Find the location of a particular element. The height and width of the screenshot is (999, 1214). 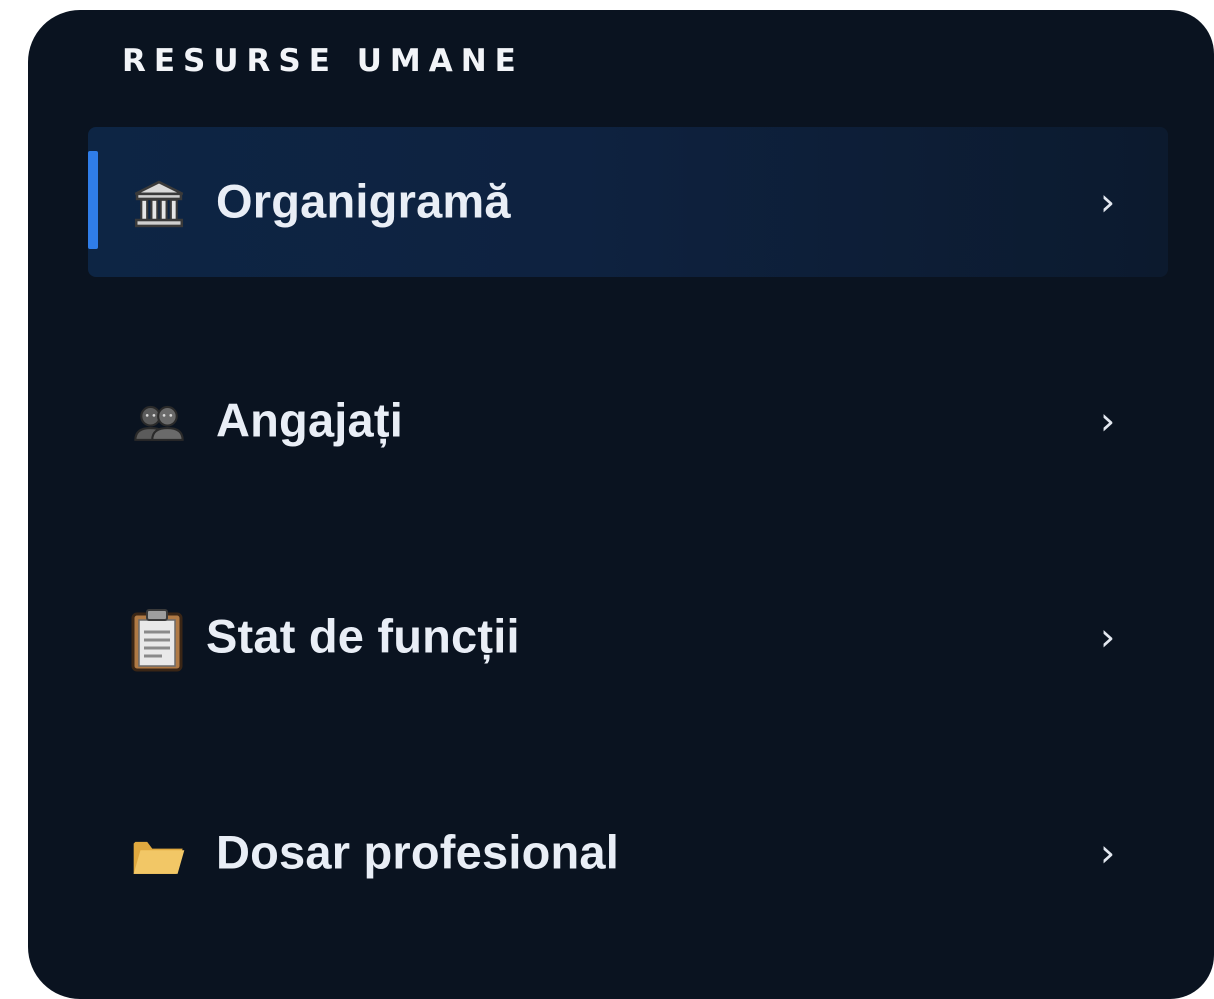

folder-icon is located at coordinates (159, 857).